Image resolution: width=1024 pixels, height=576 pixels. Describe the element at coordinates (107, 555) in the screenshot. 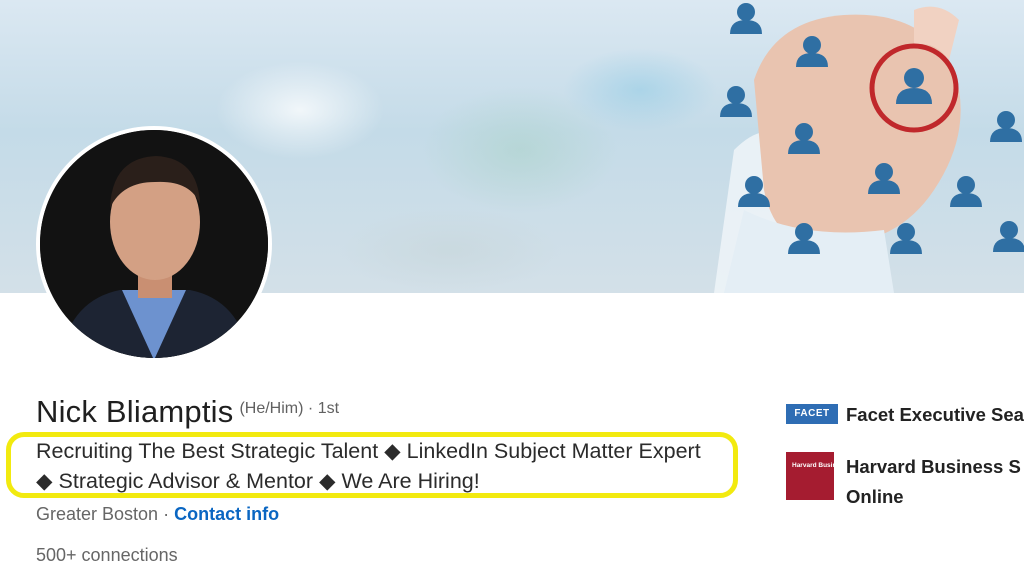

I see `connections-count: 500+ connections` at that location.